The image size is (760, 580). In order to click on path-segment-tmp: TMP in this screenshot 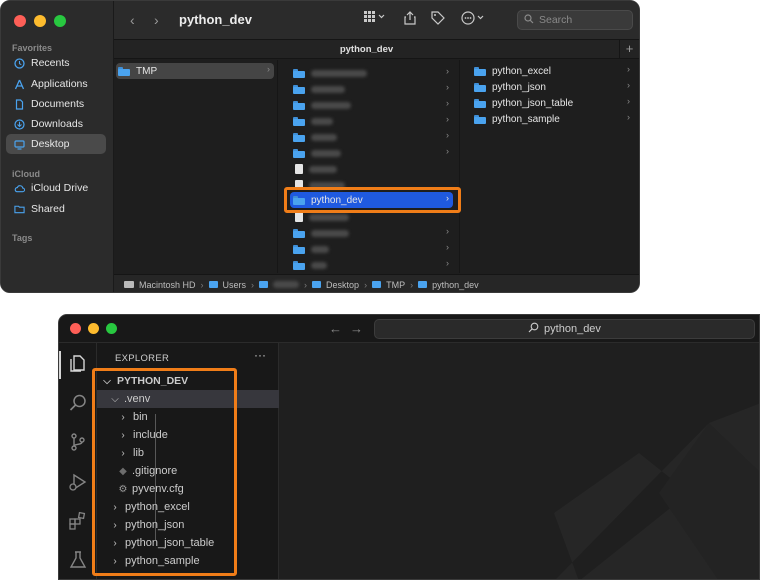, I will do `click(395, 285)`.